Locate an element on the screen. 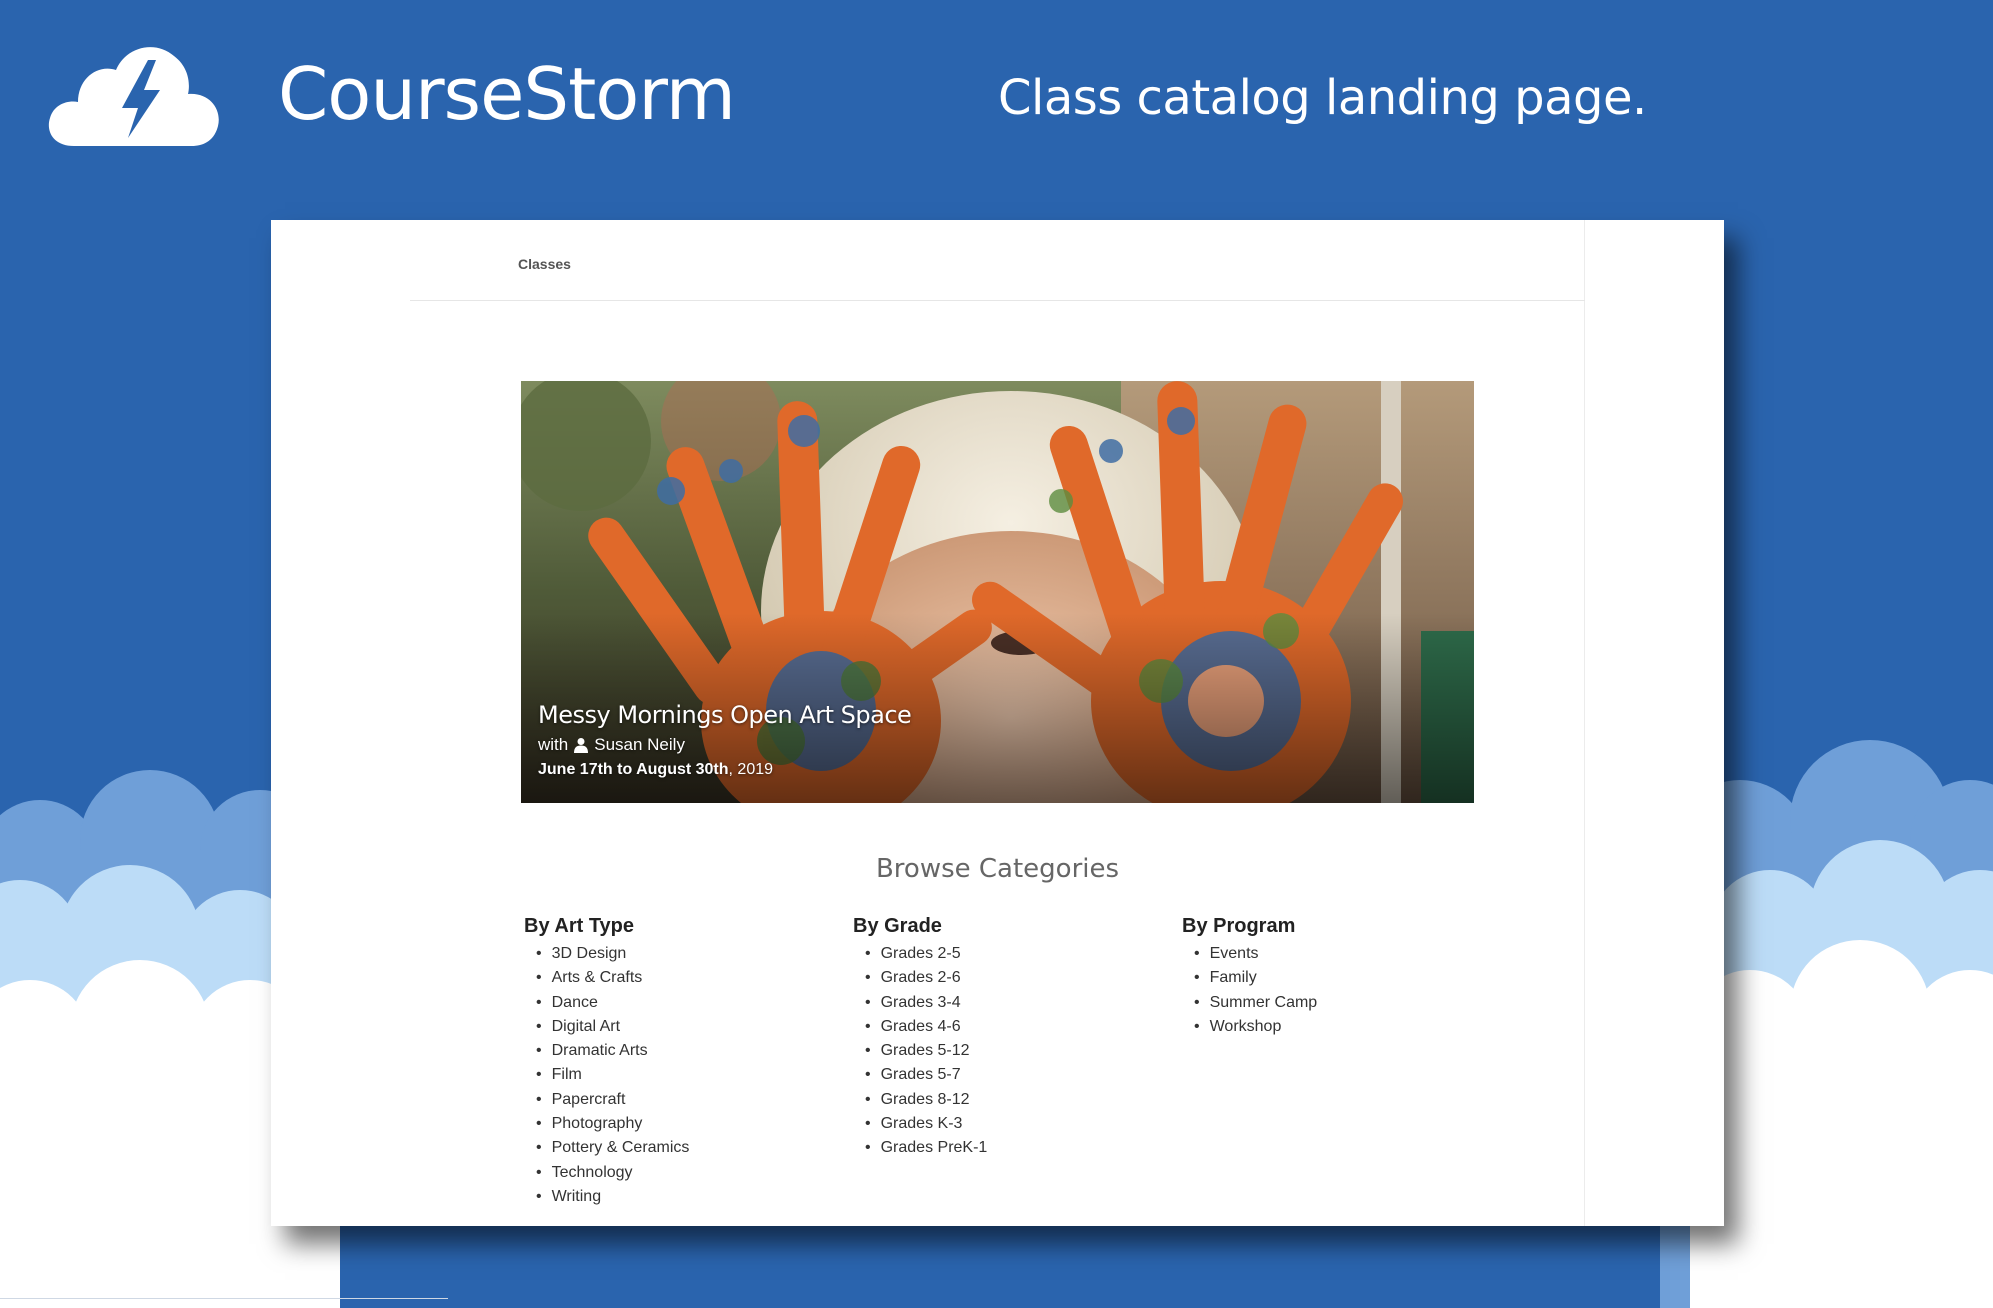  bottom-divider is located at coordinates (224, 1298).